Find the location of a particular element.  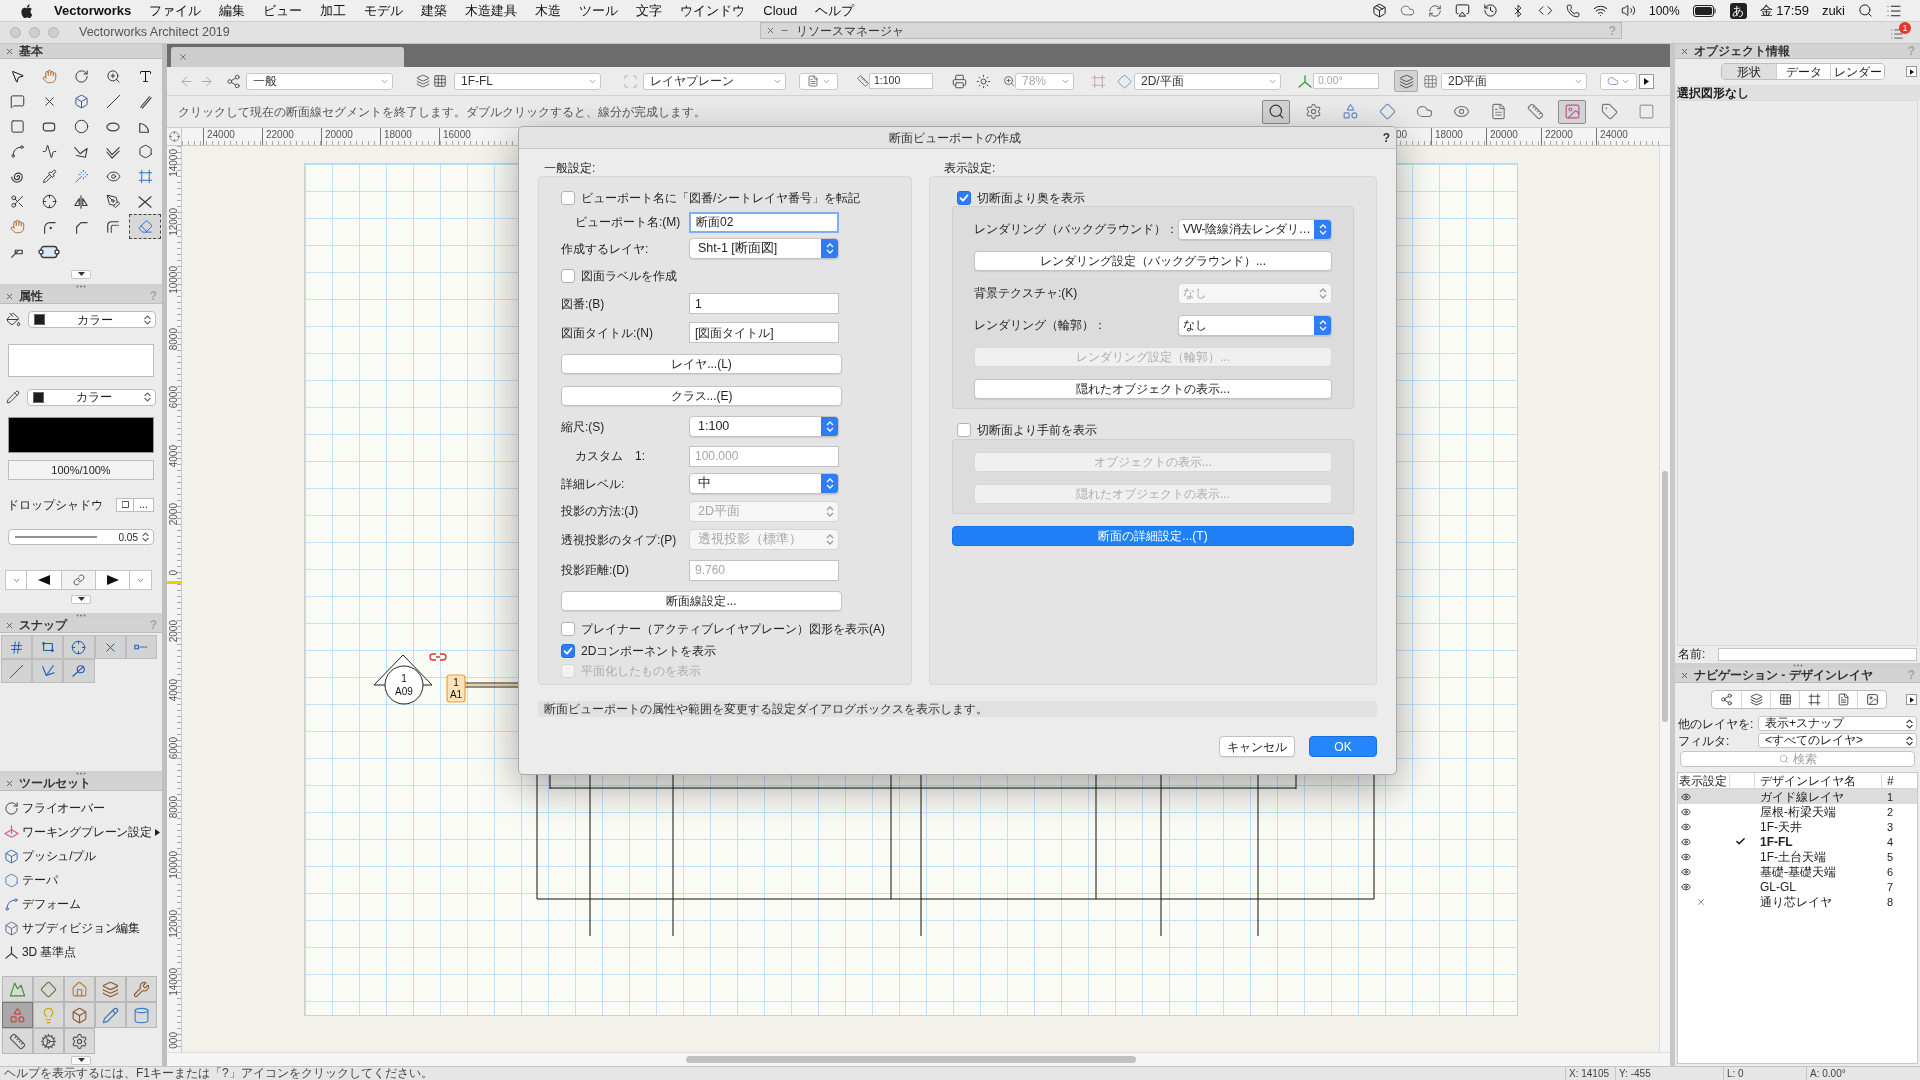

menu-item: ヘルプ is located at coordinates (835, 10).